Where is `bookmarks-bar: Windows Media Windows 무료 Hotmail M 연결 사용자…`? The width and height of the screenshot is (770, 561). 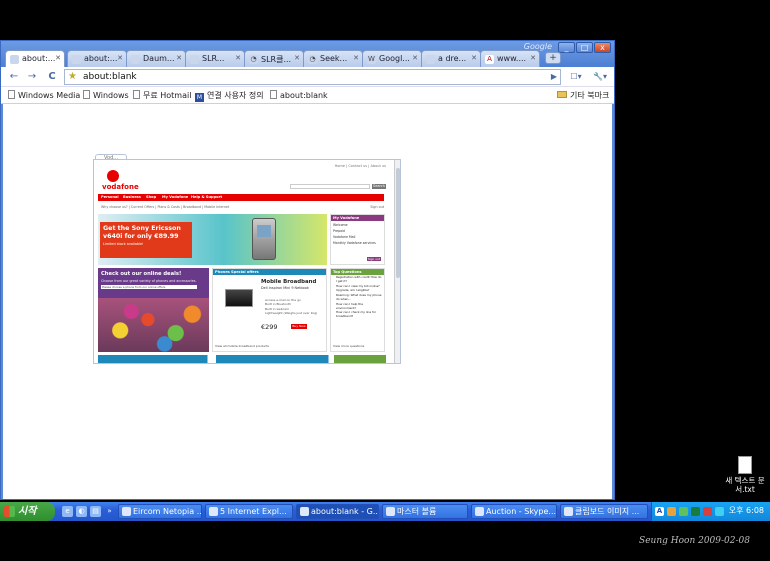 bookmarks-bar: Windows Media Windows 무료 Hotmail M 연결 사용자… is located at coordinates (307, 95).